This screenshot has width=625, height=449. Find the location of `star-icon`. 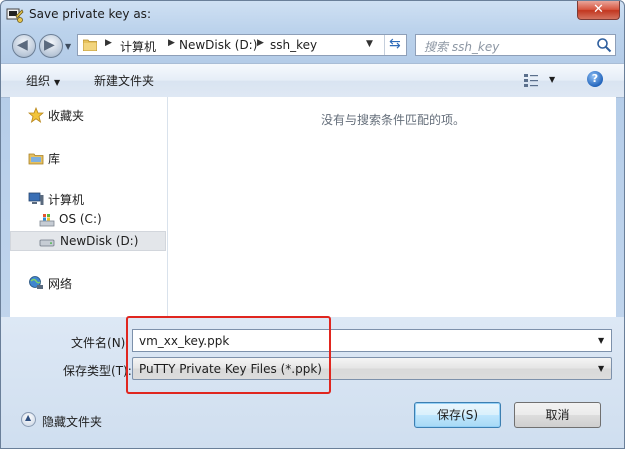

star-icon is located at coordinates (36, 115).